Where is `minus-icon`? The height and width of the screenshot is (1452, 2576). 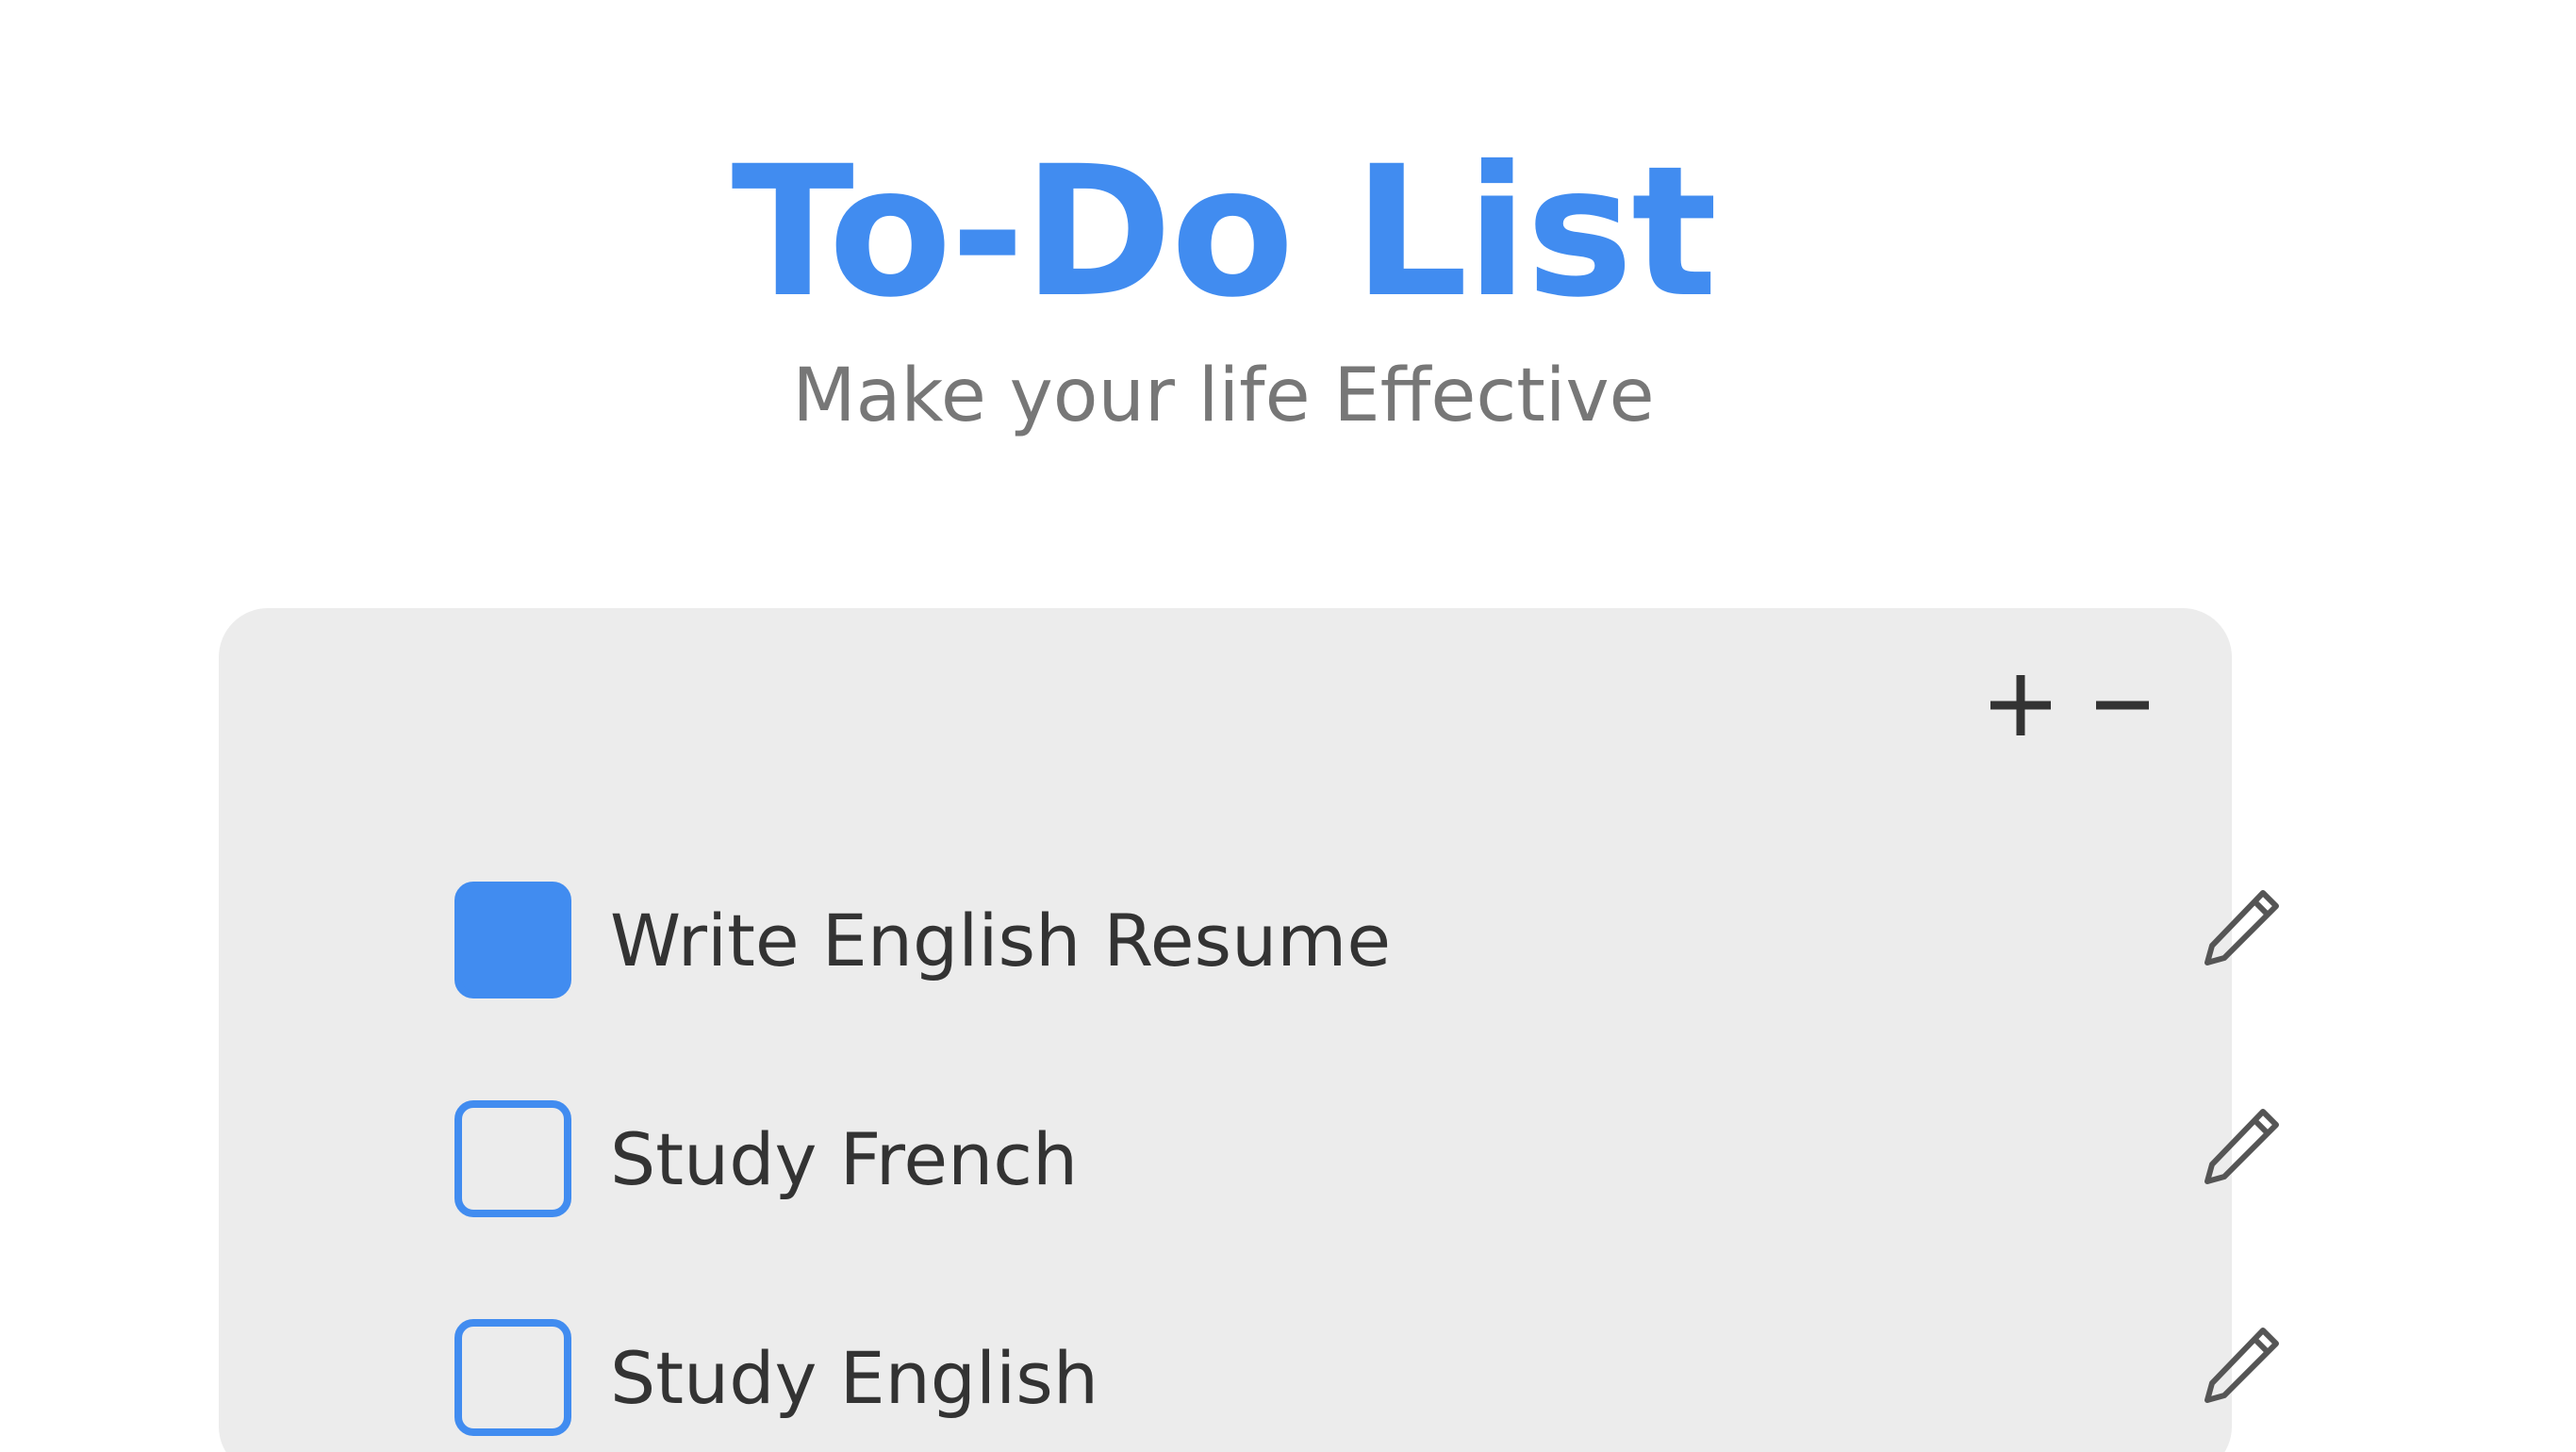 minus-icon is located at coordinates (2122, 705).